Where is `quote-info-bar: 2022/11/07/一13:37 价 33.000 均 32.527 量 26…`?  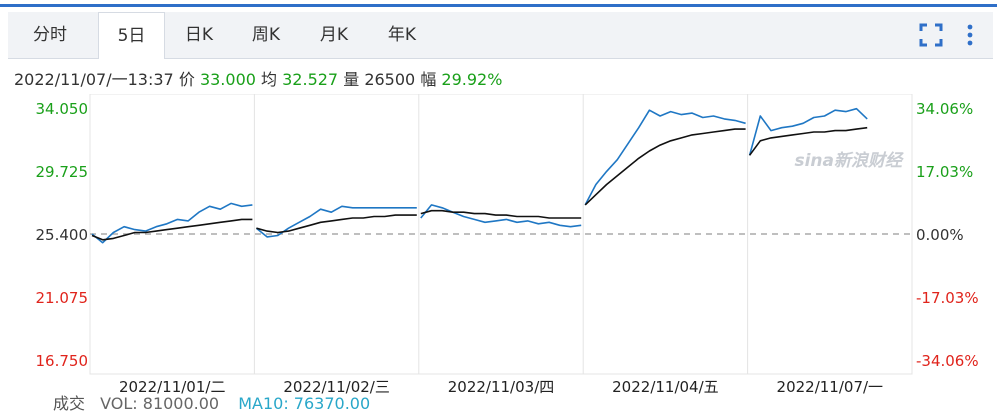 quote-info-bar: 2022/11/07/一13:37 价 33.000 均 32.527 量 26… is located at coordinates (258, 78).